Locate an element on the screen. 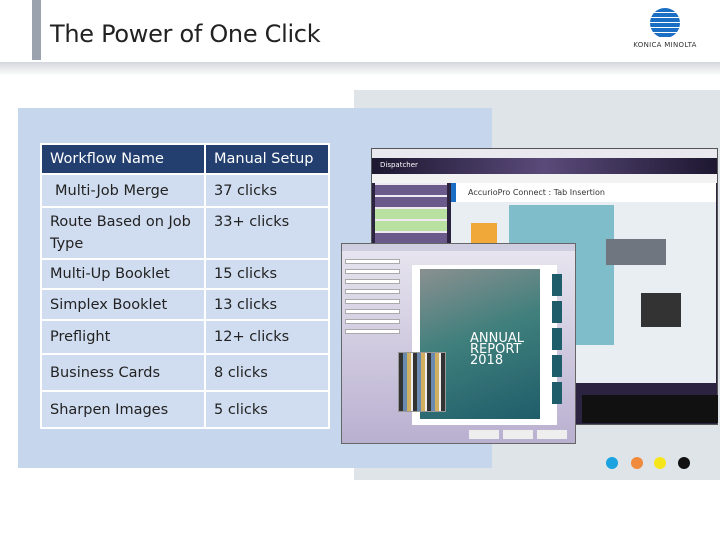 This screenshot has height=540, width=720. workflow-name-cell: Route Based on Job Type is located at coordinates (123, 233).